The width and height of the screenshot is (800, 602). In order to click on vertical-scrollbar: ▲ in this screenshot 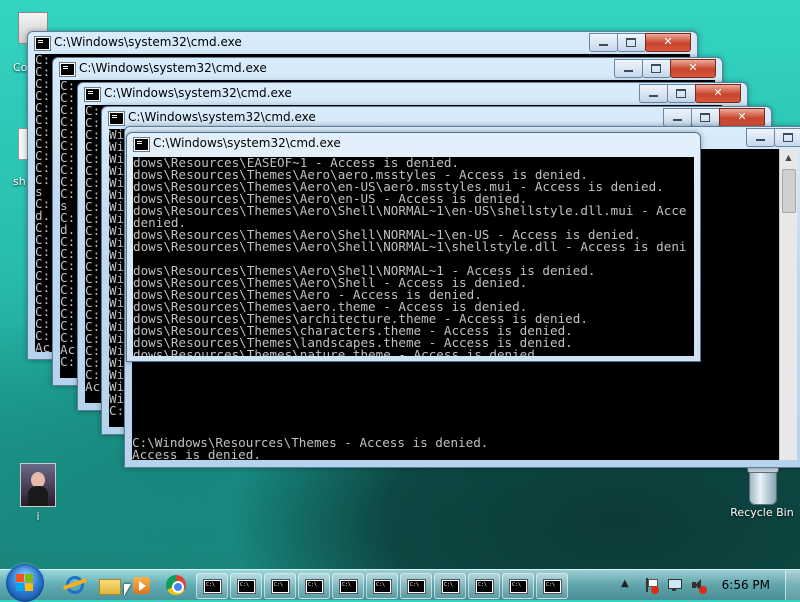, I will do `click(788, 304)`.